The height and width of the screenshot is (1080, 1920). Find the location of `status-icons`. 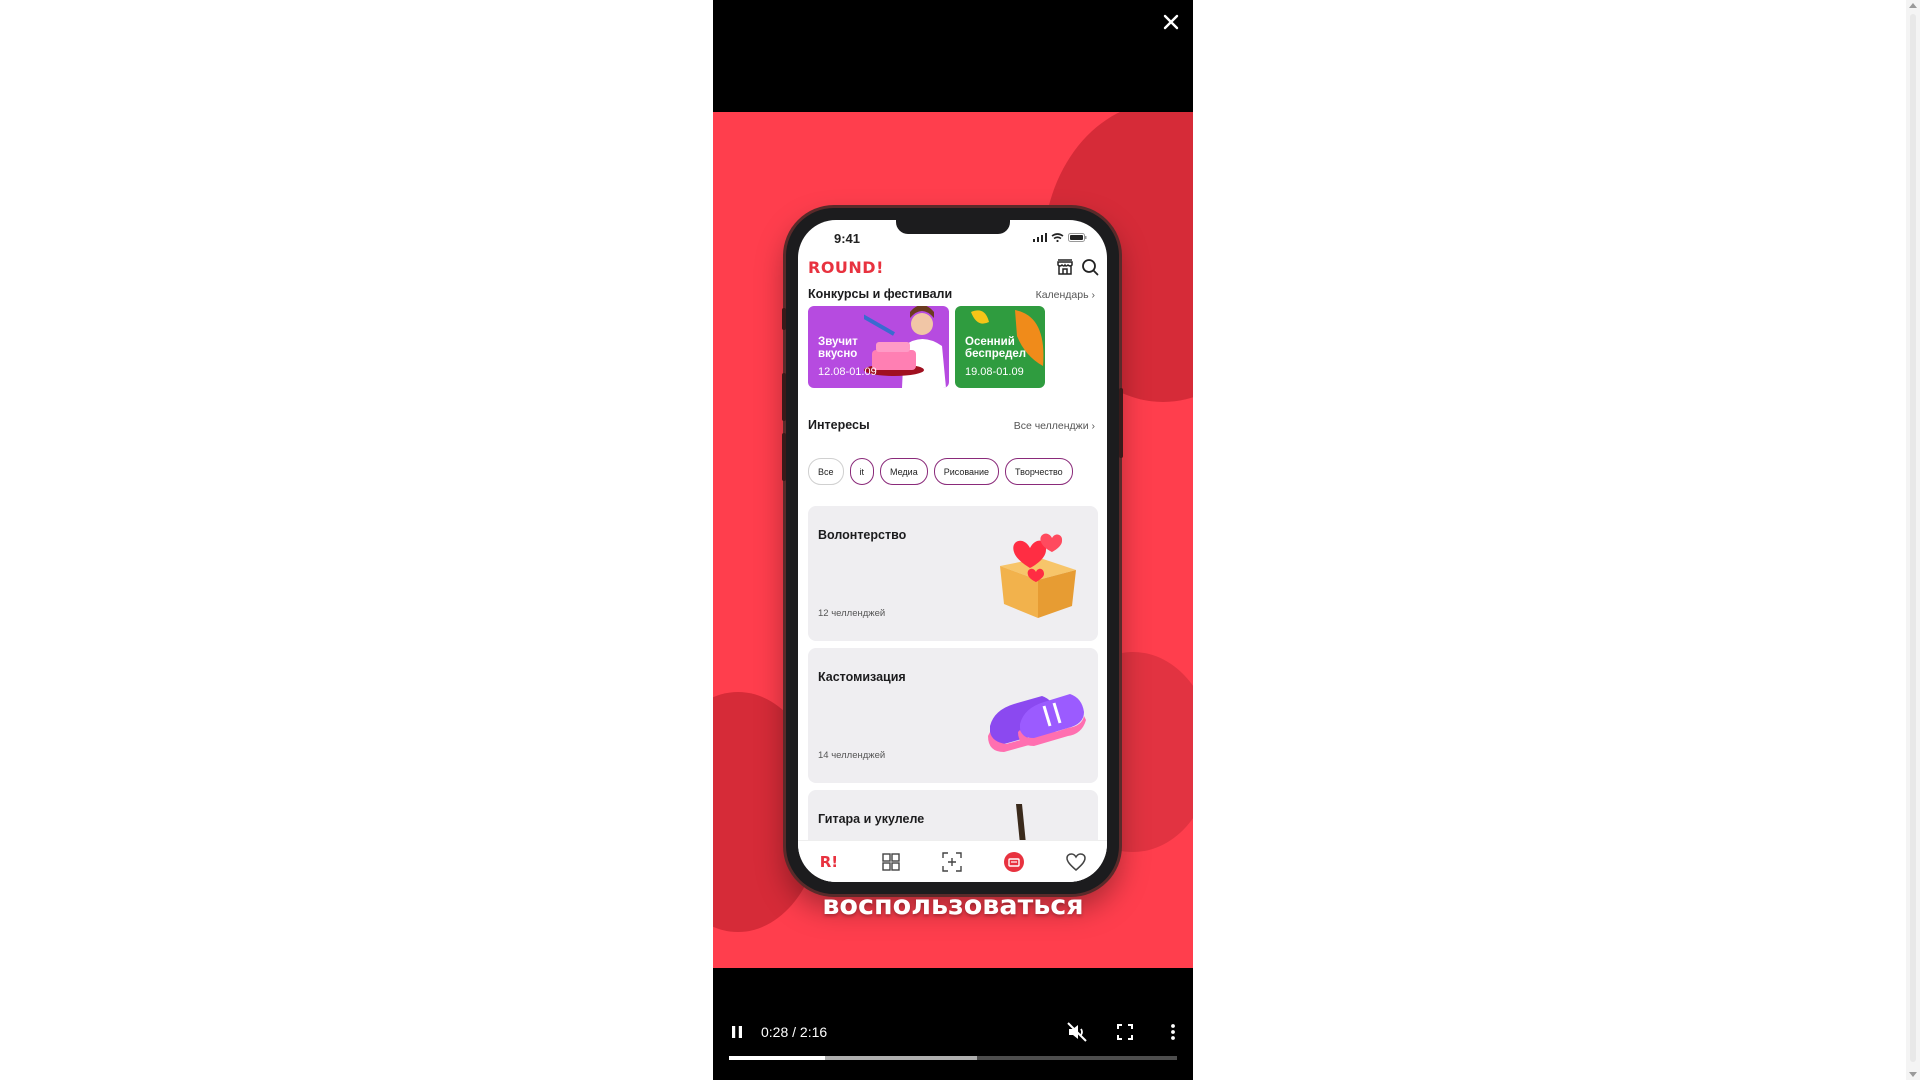

status-icons is located at coordinates (1060, 237).